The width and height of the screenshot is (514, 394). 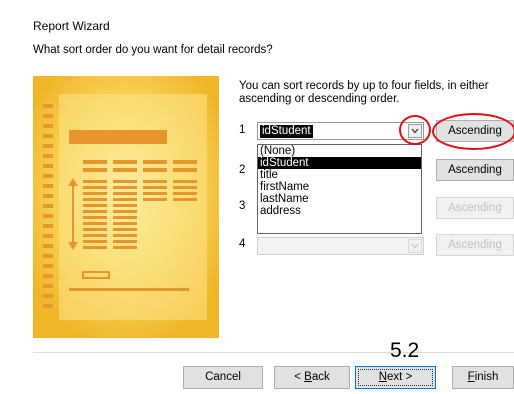 I want to click on sort-order-4-button: Ascending, so click(x=475, y=245).